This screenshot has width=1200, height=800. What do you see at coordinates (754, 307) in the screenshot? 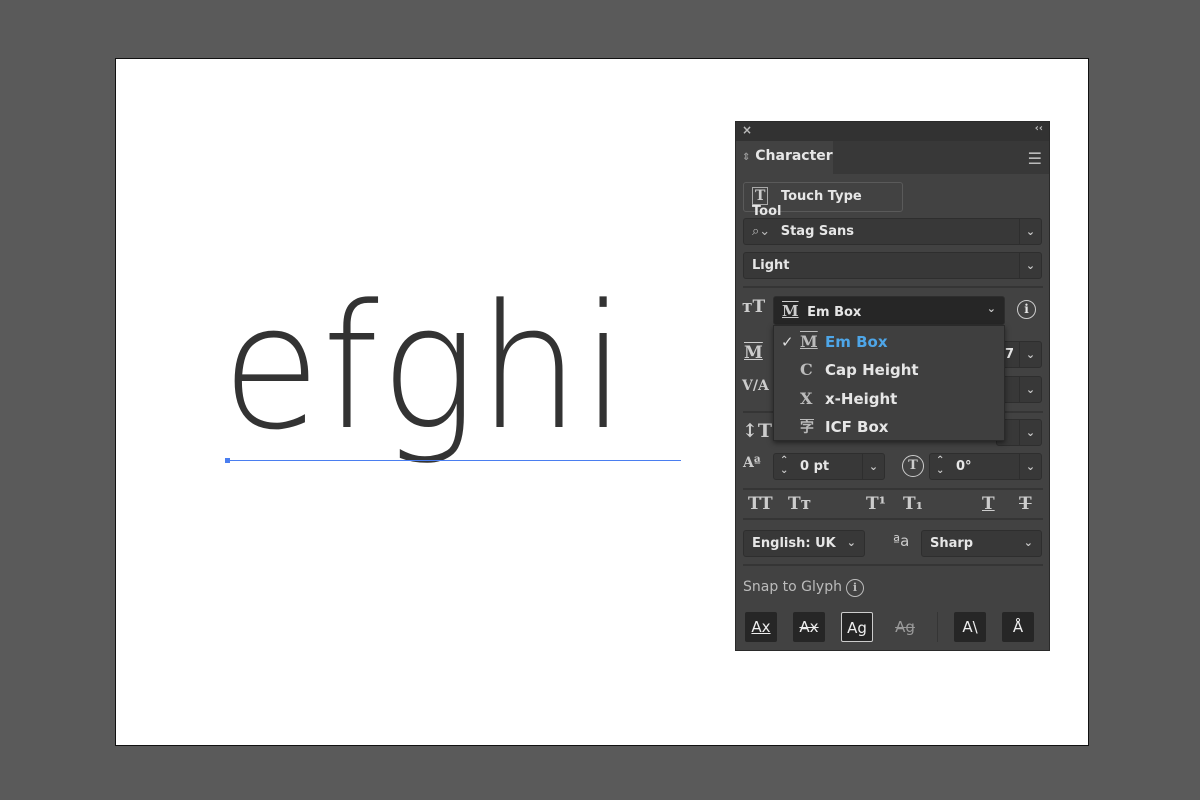
I see `type-size-icon: ᴛT` at bounding box center [754, 307].